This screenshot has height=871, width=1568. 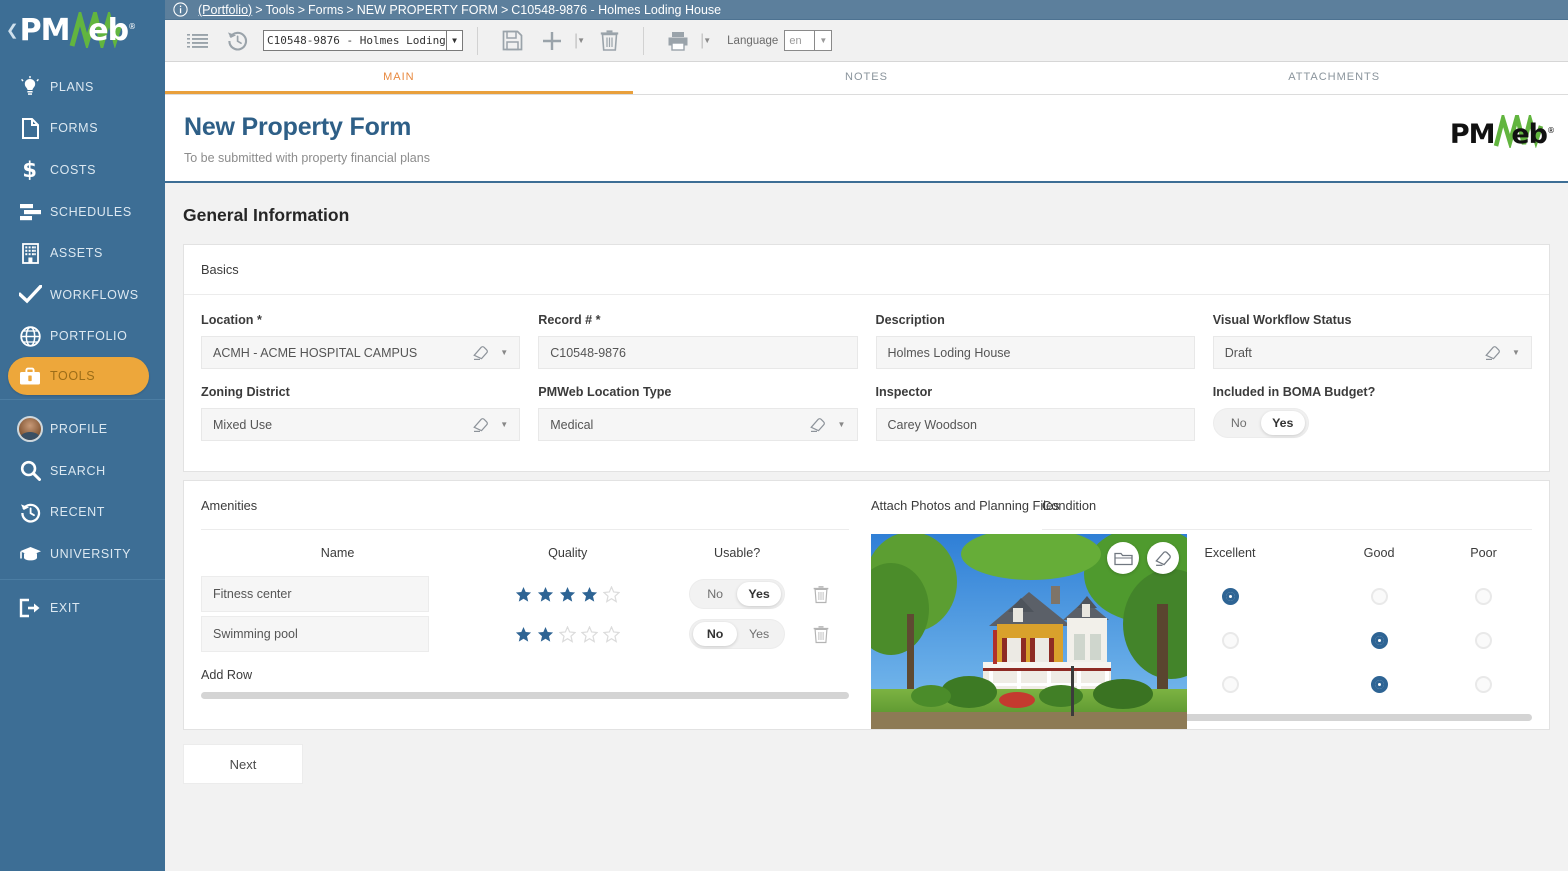 What do you see at coordinates (1230, 596) in the screenshot?
I see `radio-excellent-exterior` at bounding box center [1230, 596].